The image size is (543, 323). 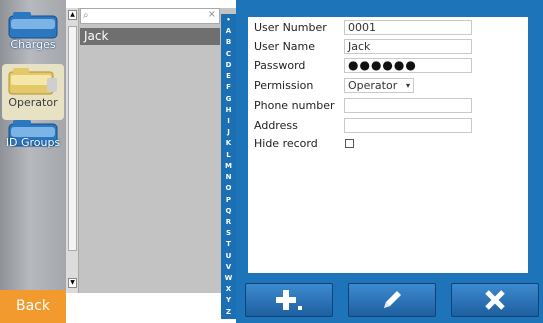 What do you see at coordinates (229, 278) in the screenshot?
I see `alphabet-letter: W` at bounding box center [229, 278].